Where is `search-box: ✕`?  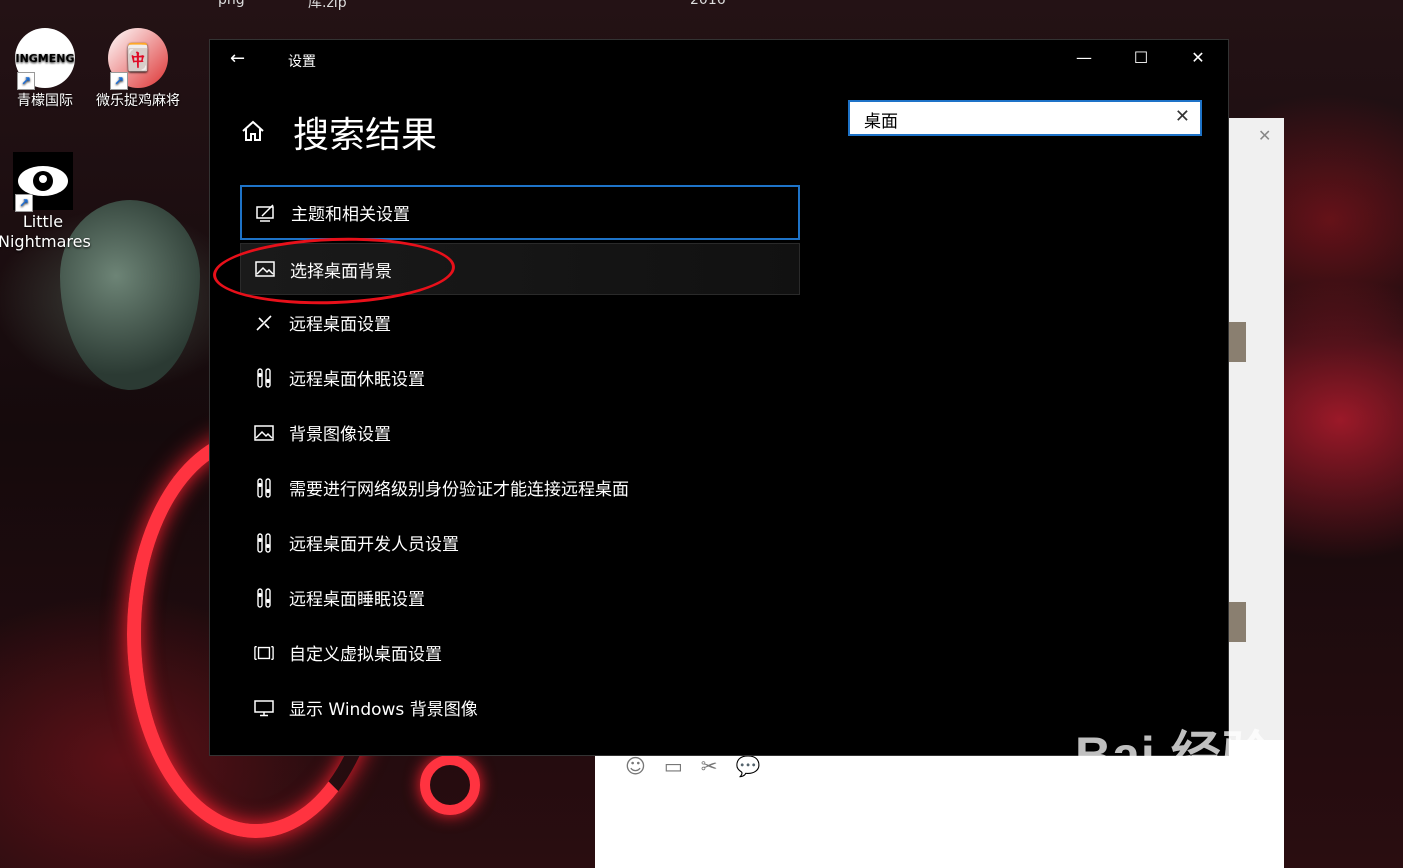 search-box: ✕ is located at coordinates (1025, 118).